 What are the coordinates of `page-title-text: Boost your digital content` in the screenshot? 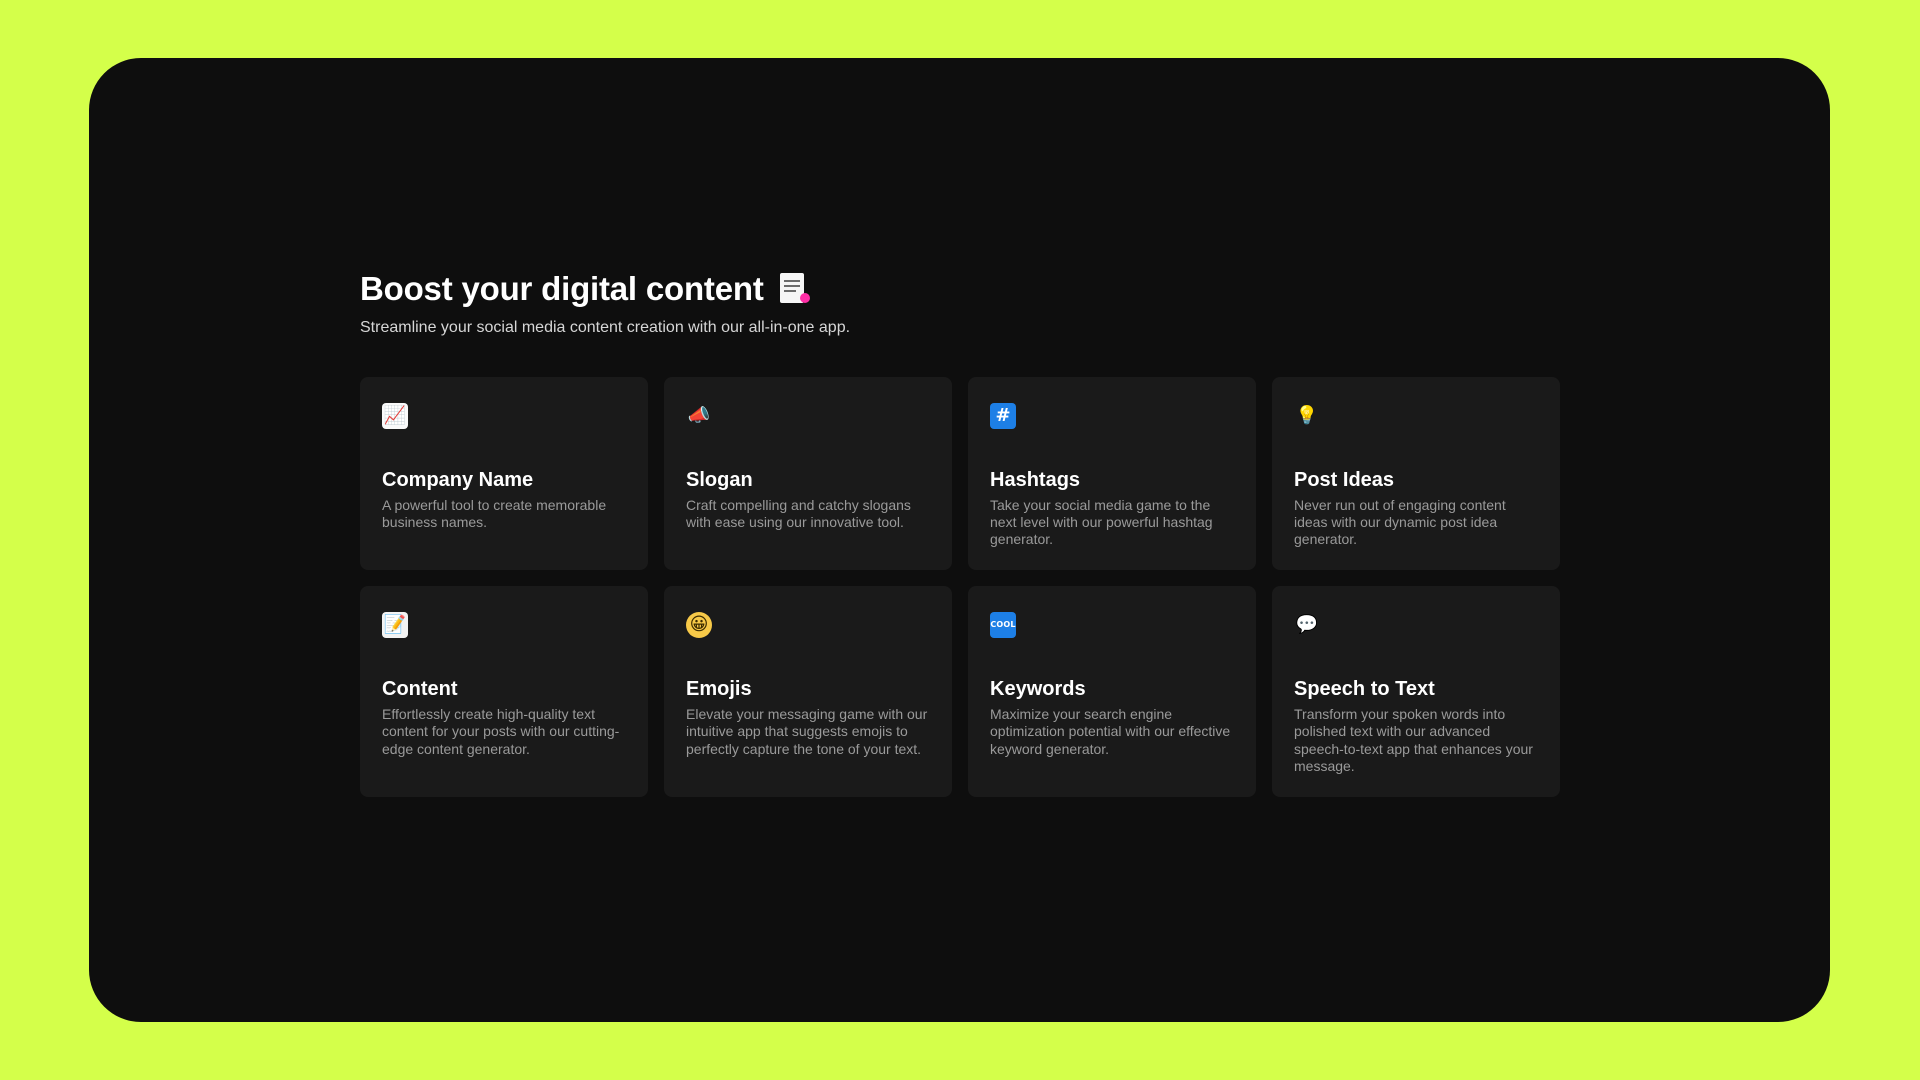 It's located at (562, 288).